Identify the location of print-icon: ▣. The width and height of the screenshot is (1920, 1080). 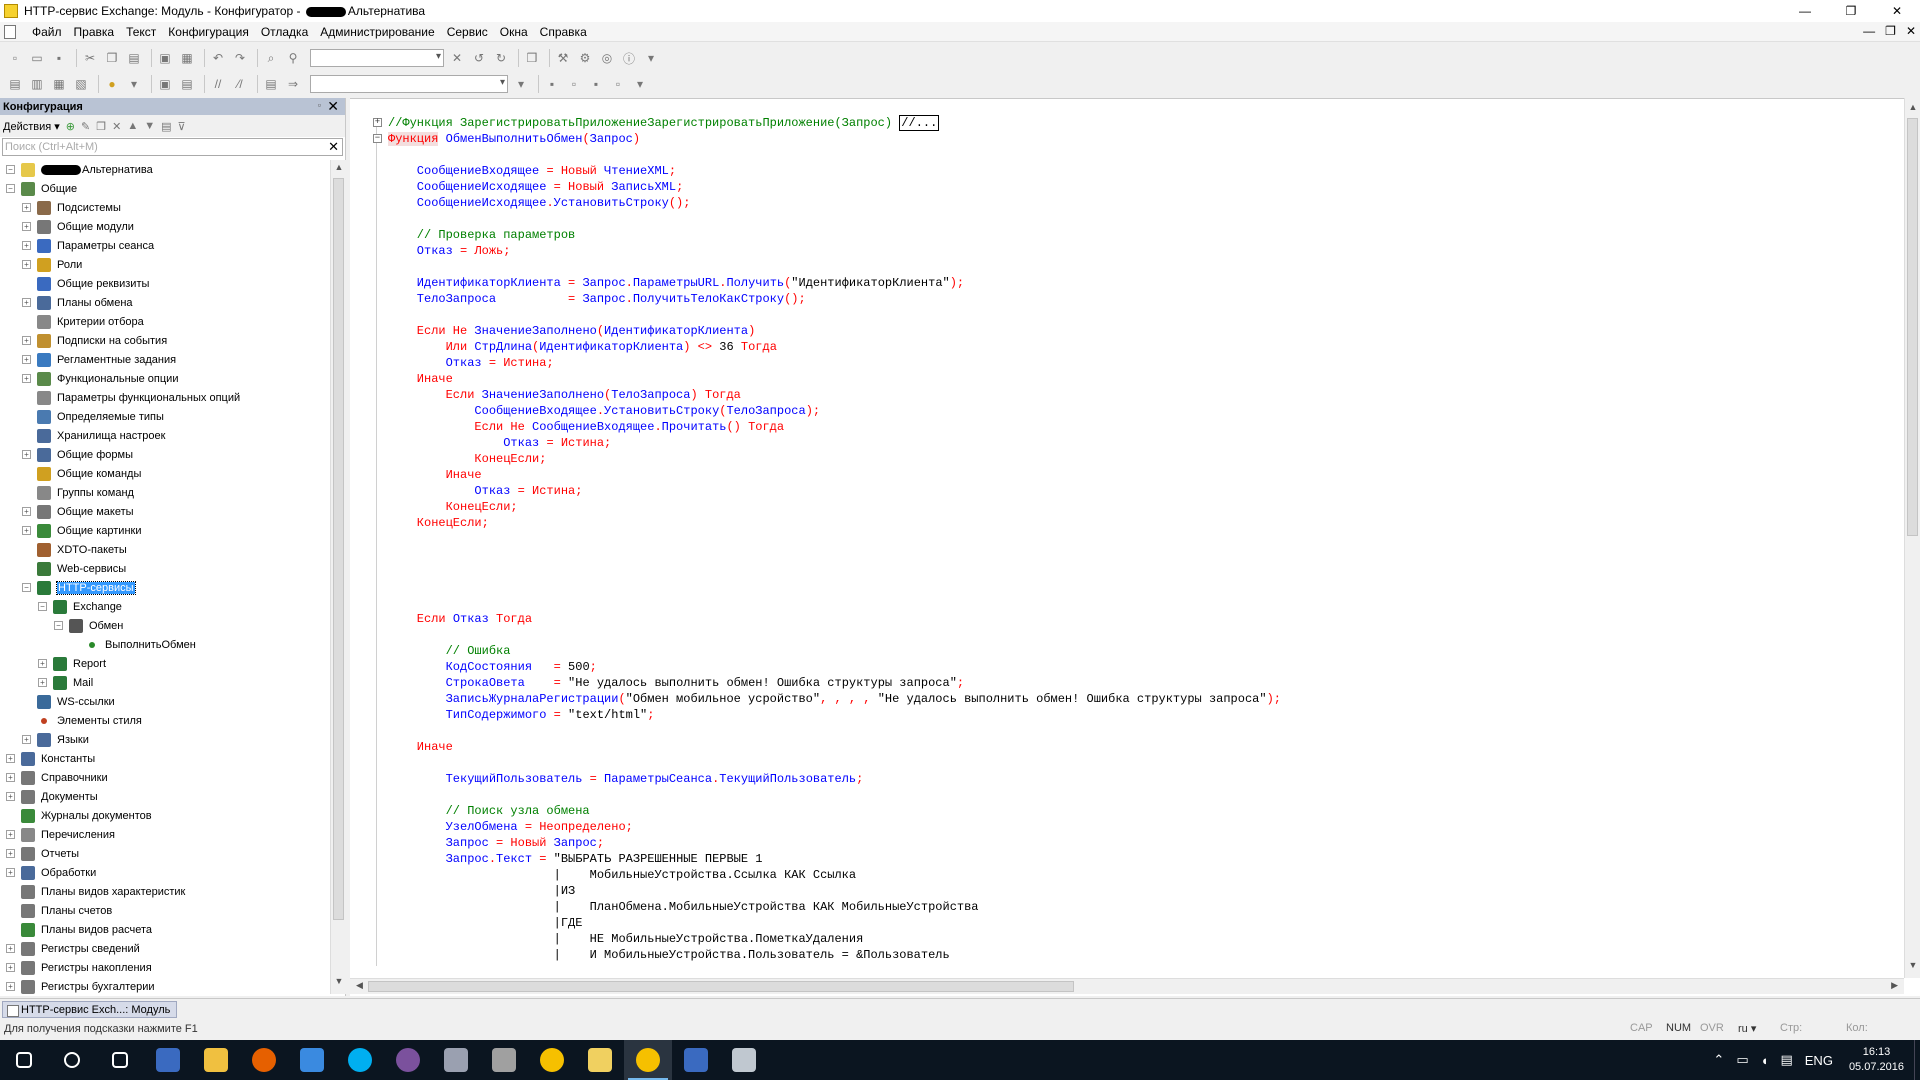
(165, 58).